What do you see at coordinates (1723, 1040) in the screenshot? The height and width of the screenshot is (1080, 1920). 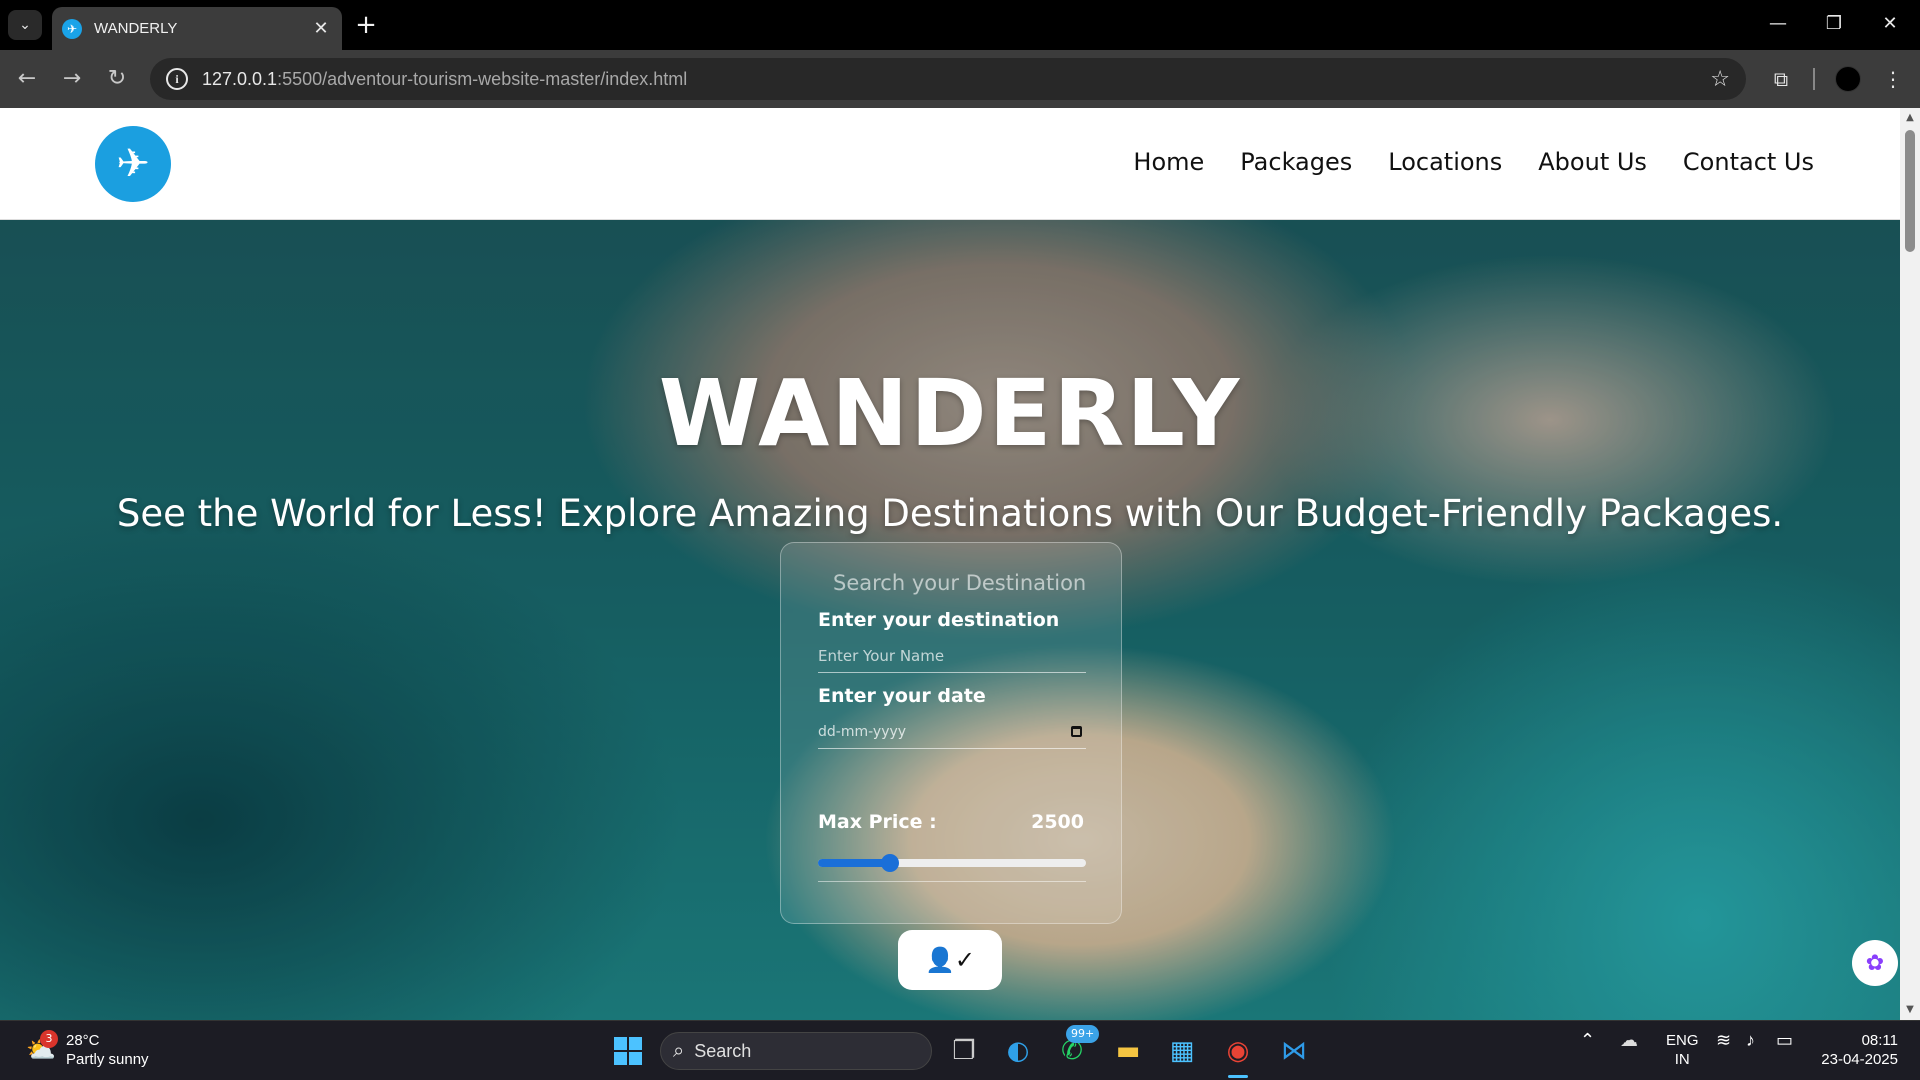 I see `wifi-icon: ≋` at bounding box center [1723, 1040].